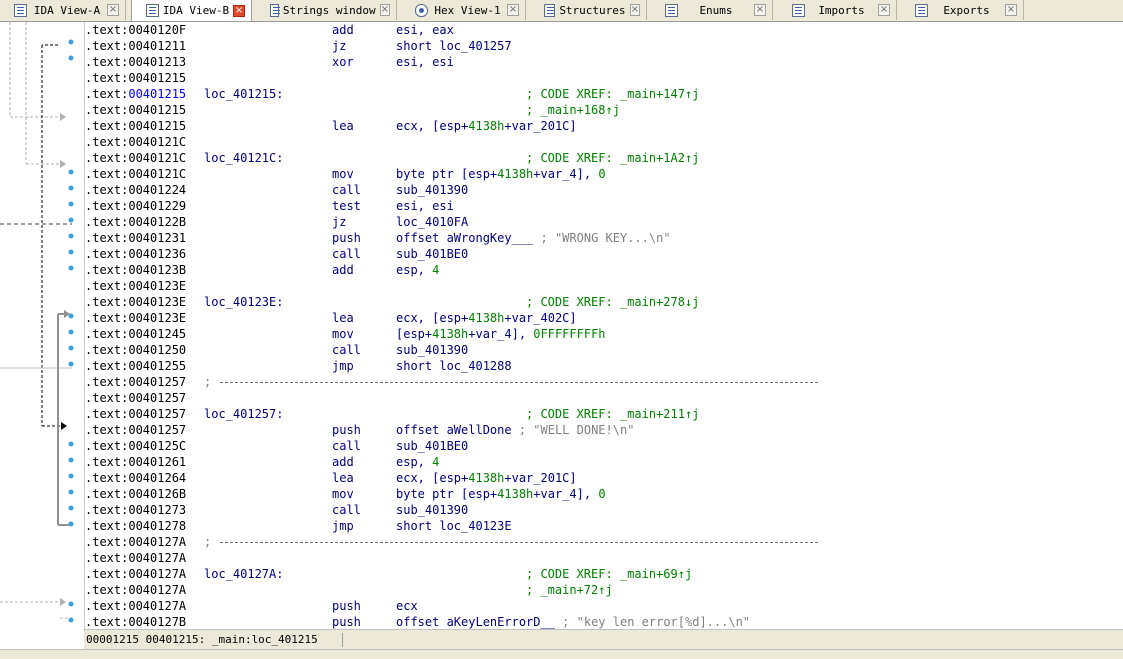 Image resolution: width=1123 pixels, height=659 pixels. Describe the element at coordinates (135, 78) in the screenshot. I see `listing-line: .text:00401215` at that location.